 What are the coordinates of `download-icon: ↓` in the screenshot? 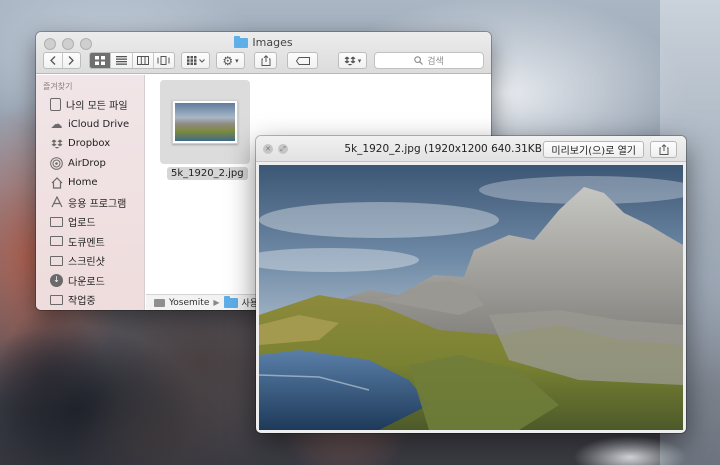 It's located at (56, 280).